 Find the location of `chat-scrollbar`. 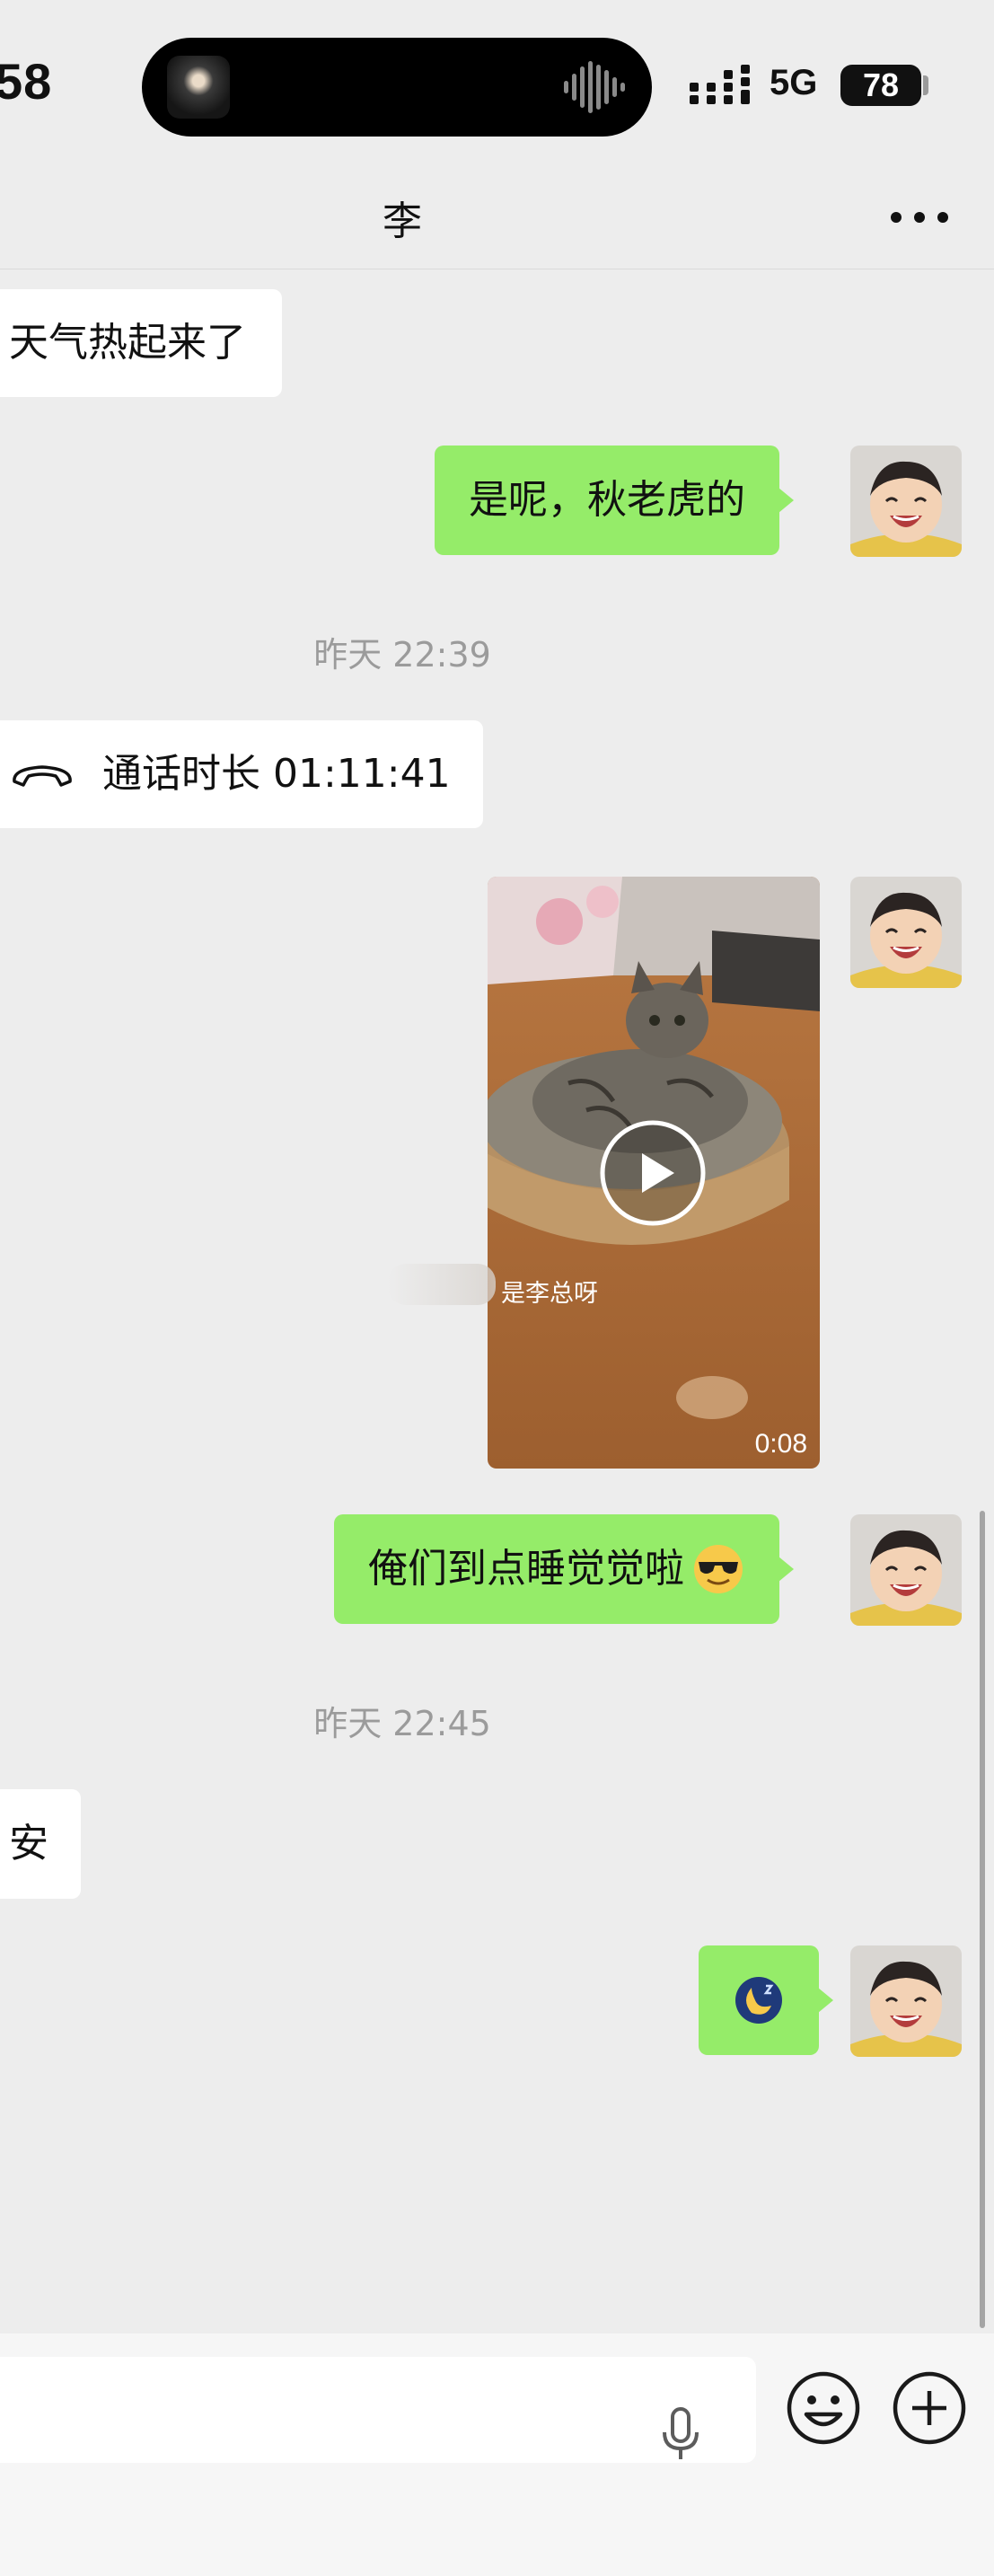

chat-scrollbar is located at coordinates (982, 1919).